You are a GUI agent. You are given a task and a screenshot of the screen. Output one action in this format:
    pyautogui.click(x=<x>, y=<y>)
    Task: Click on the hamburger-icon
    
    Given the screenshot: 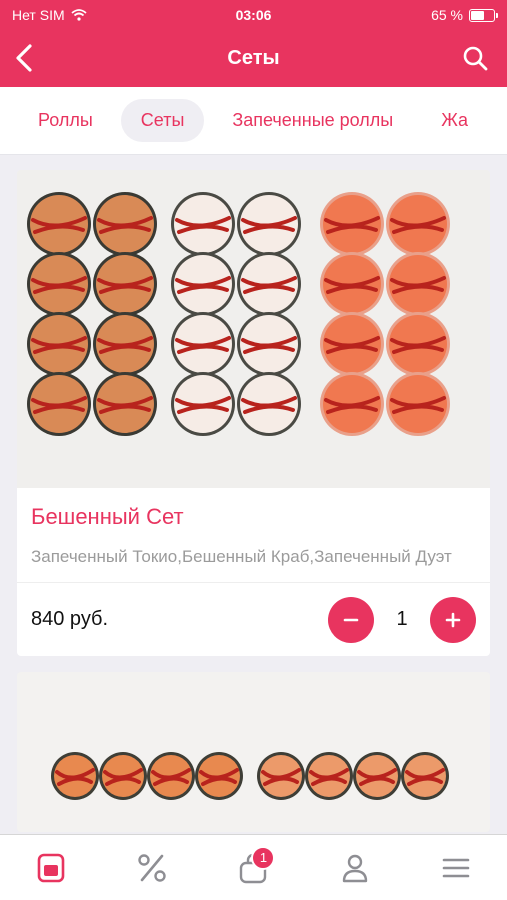 What is the action you would take?
    pyautogui.click(x=456, y=867)
    